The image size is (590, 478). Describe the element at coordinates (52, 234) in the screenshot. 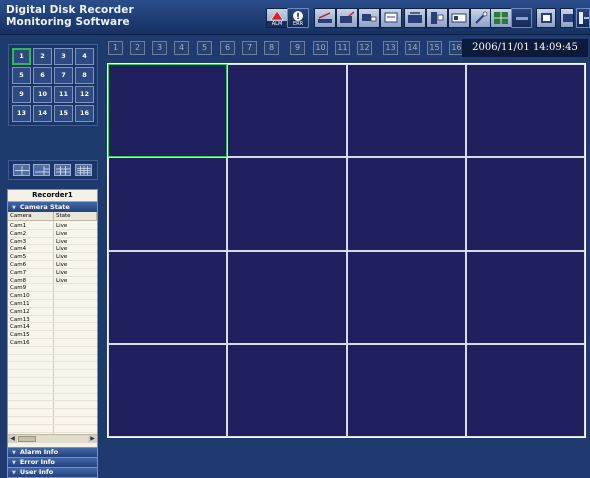

I see `table-row: Cam2 Live` at that location.